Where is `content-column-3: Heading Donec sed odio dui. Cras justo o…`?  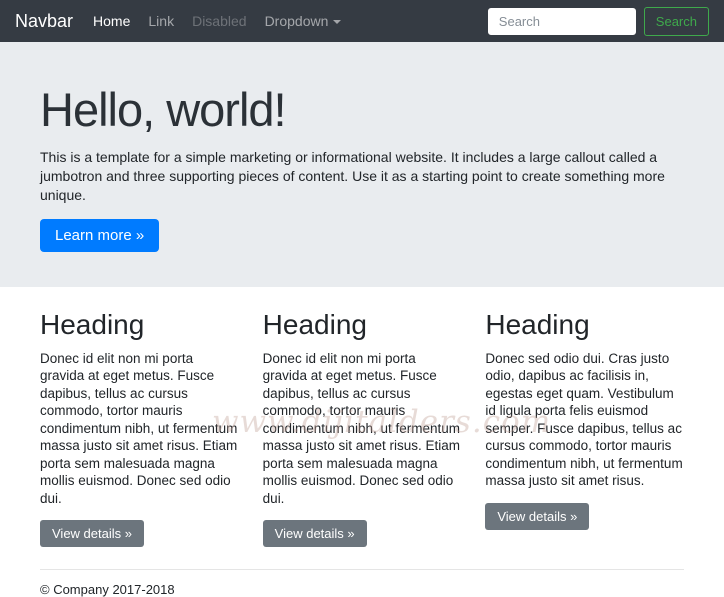 content-column-3: Heading Donec sed odio dui. Cras justo o… is located at coordinates (584, 428).